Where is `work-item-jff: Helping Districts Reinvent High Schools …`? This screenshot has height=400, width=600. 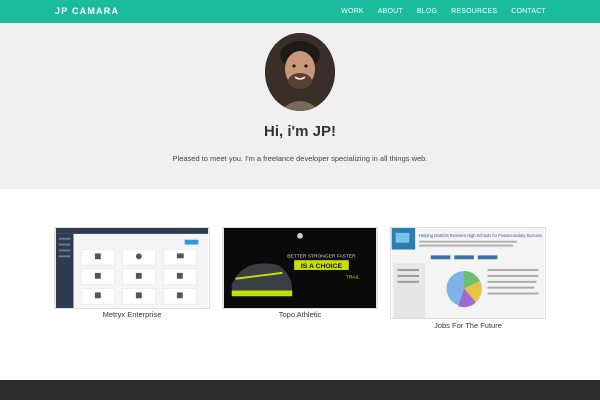
work-item-jff: Helping Districts Reinvent High Schools … is located at coordinates (468, 279).